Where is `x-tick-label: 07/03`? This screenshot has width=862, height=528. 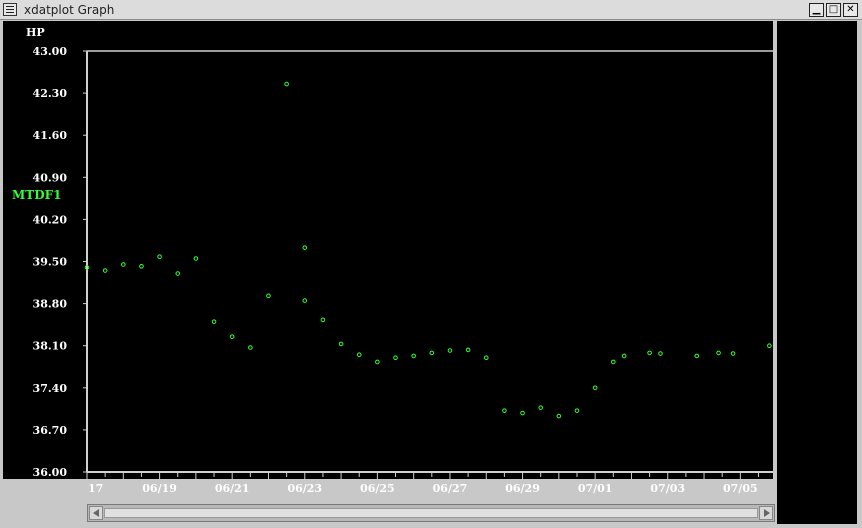 x-tick-label: 07/03 is located at coordinates (667, 488).